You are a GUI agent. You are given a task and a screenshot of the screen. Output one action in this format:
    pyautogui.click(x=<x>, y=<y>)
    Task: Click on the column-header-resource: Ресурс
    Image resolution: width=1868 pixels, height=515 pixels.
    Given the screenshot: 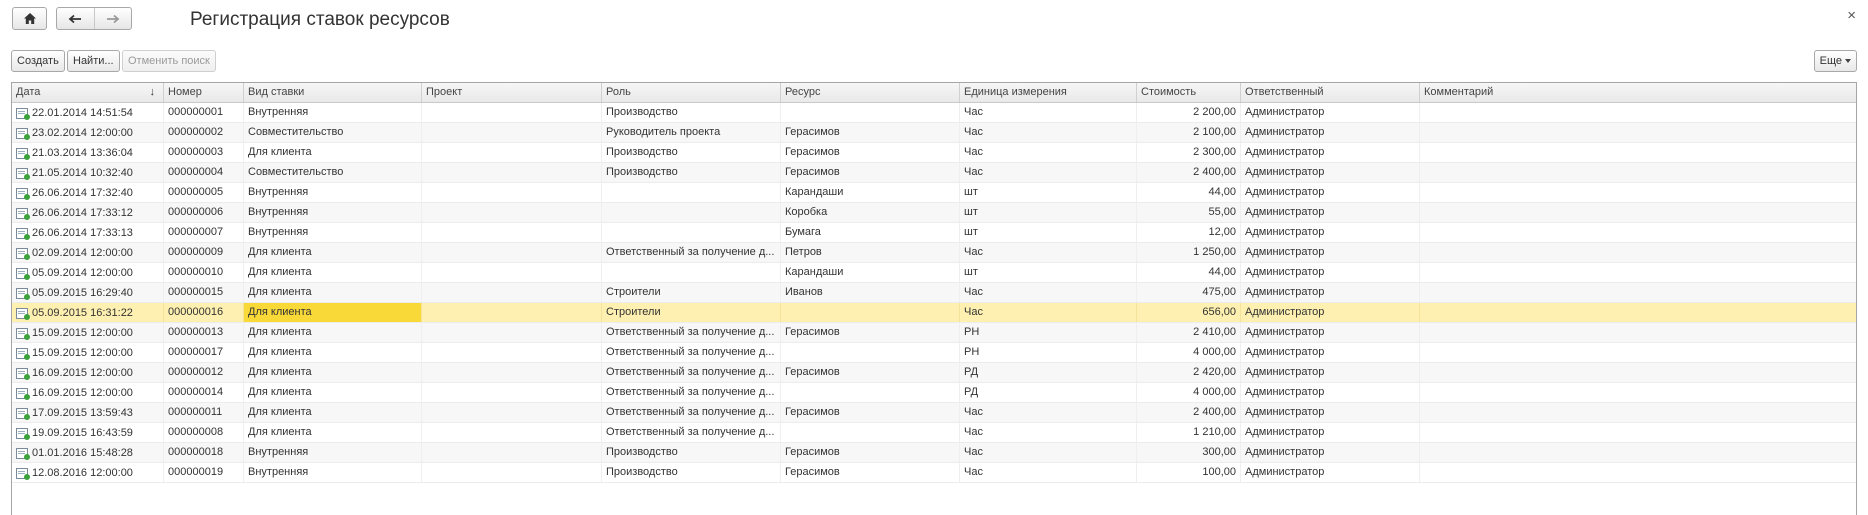 What is the action you would take?
    pyautogui.click(x=870, y=92)
    